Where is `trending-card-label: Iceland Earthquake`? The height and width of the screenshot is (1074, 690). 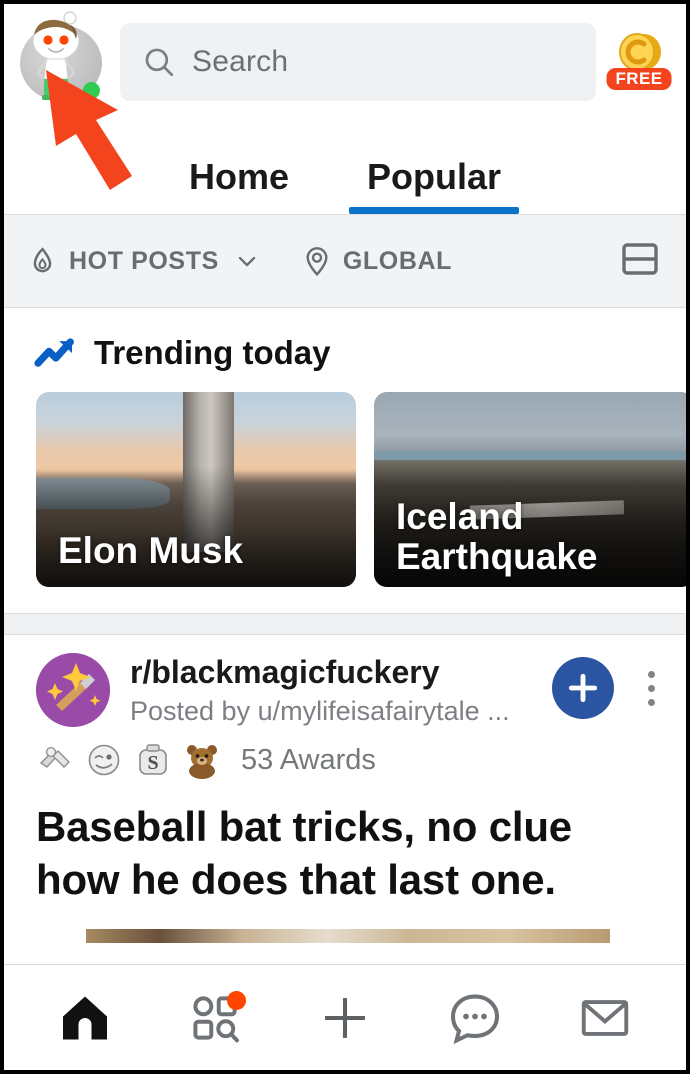 trending-card-label: Iceland Earthquake is located at coordinates (538, 537).